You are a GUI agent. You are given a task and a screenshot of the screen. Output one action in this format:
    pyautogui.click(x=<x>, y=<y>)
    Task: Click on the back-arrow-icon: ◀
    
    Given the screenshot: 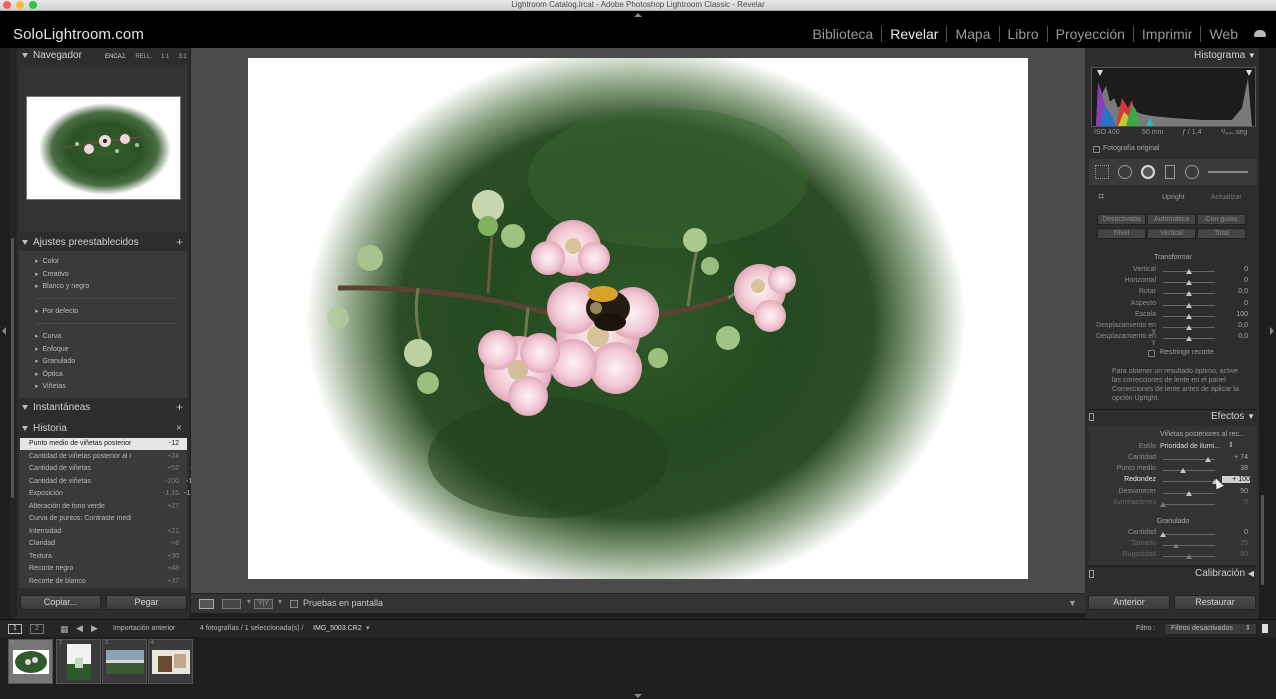 What is the action you would take?
    pyautogui.click(x=79, y=628)
    